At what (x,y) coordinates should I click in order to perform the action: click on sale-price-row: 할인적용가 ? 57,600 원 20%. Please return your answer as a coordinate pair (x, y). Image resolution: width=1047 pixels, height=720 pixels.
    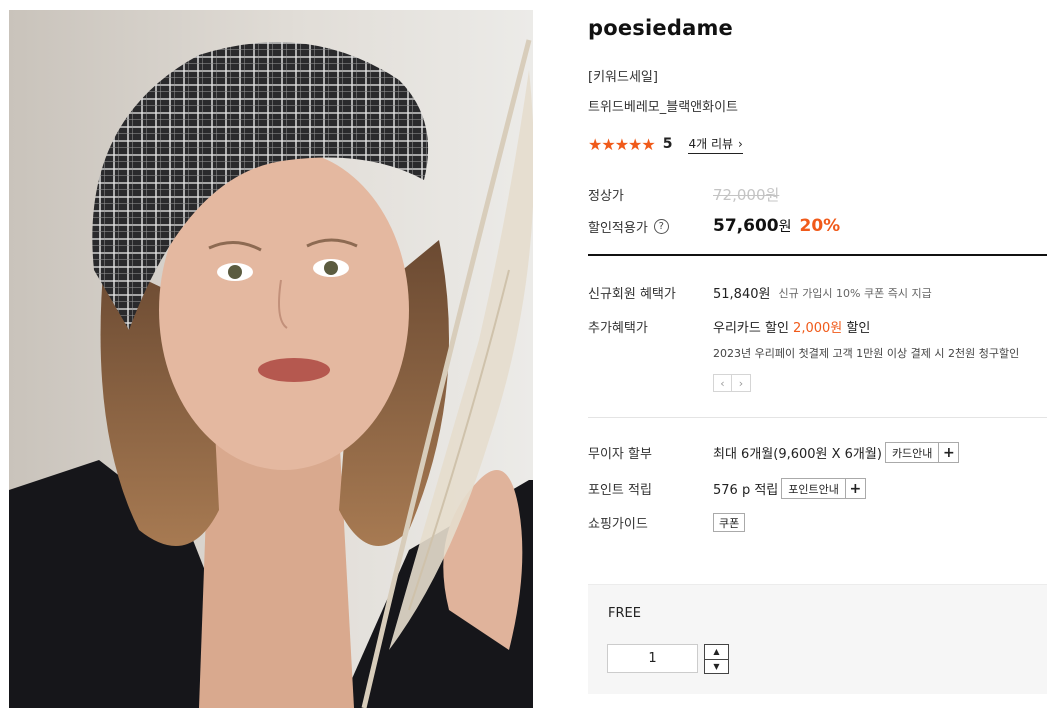
    Looking at the image, I should click on (714, 226).